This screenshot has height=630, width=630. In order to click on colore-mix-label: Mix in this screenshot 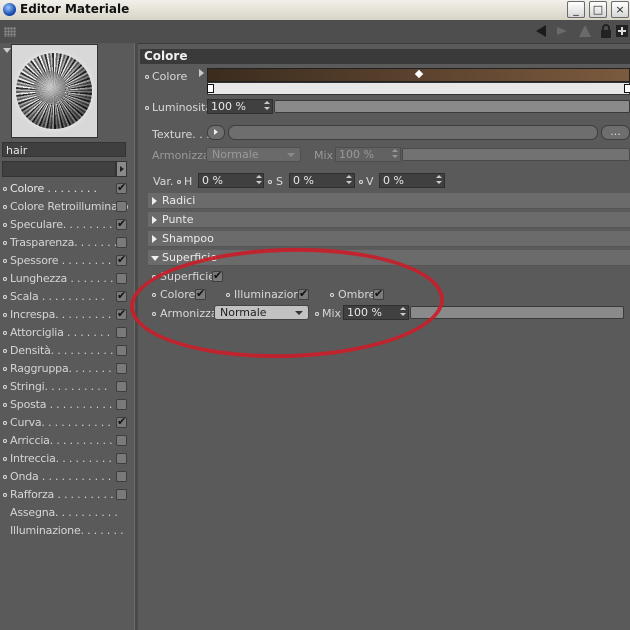, I will do `click(324, 155)`.